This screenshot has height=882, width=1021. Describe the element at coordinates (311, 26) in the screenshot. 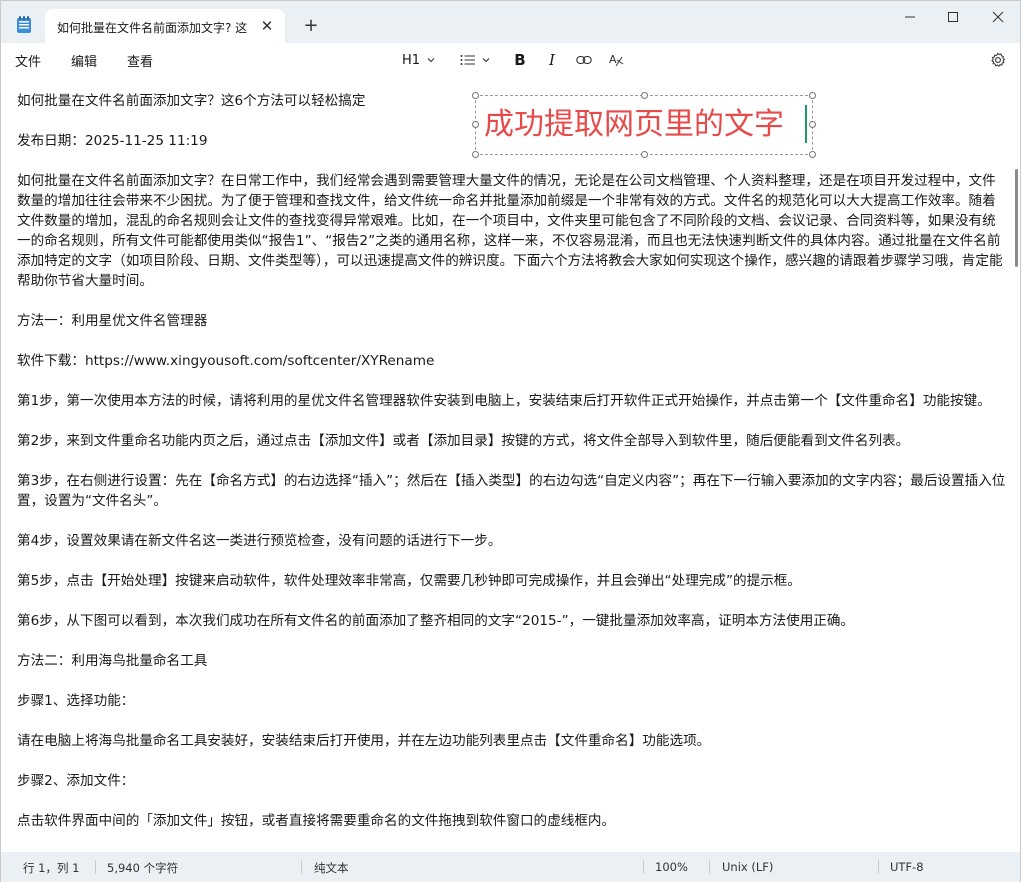

I see `new-tab-plus-icon: +` at that location.